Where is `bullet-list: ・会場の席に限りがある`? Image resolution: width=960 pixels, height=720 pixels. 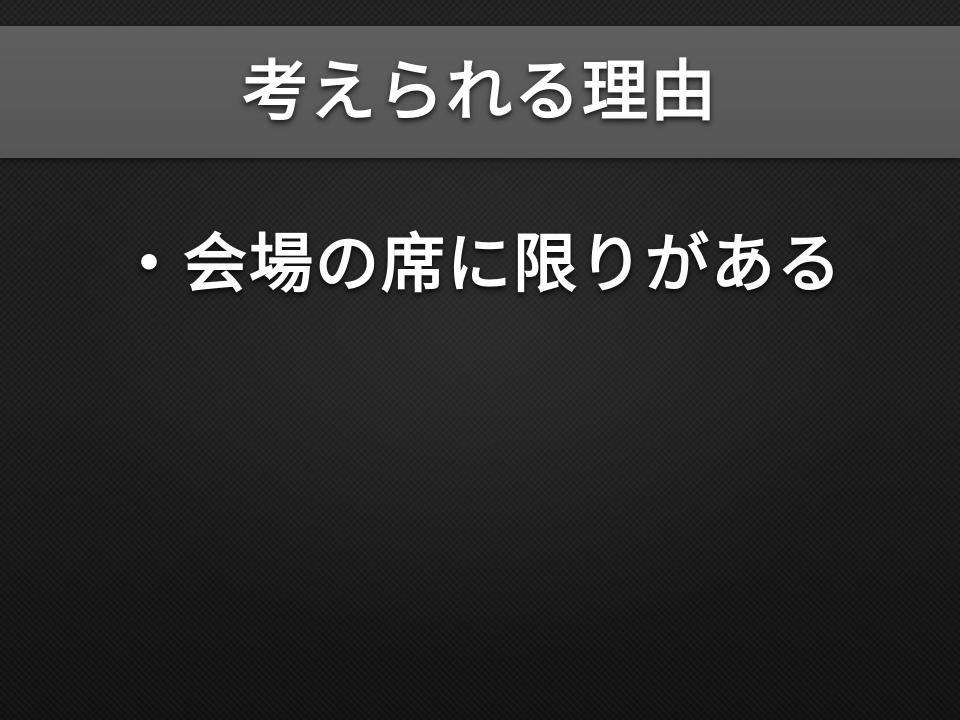
bullet-list: ・会場の席に限りがある is located at coordinates (480, 265).